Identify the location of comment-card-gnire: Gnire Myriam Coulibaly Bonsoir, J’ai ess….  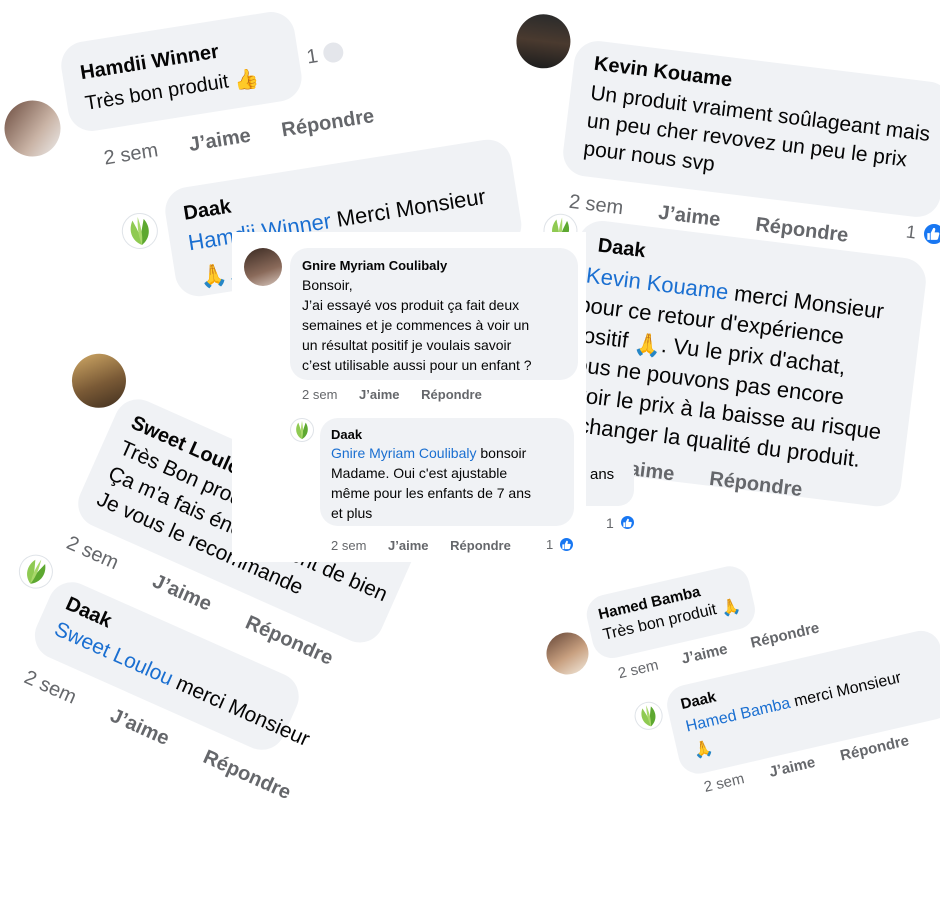
(409, 397).